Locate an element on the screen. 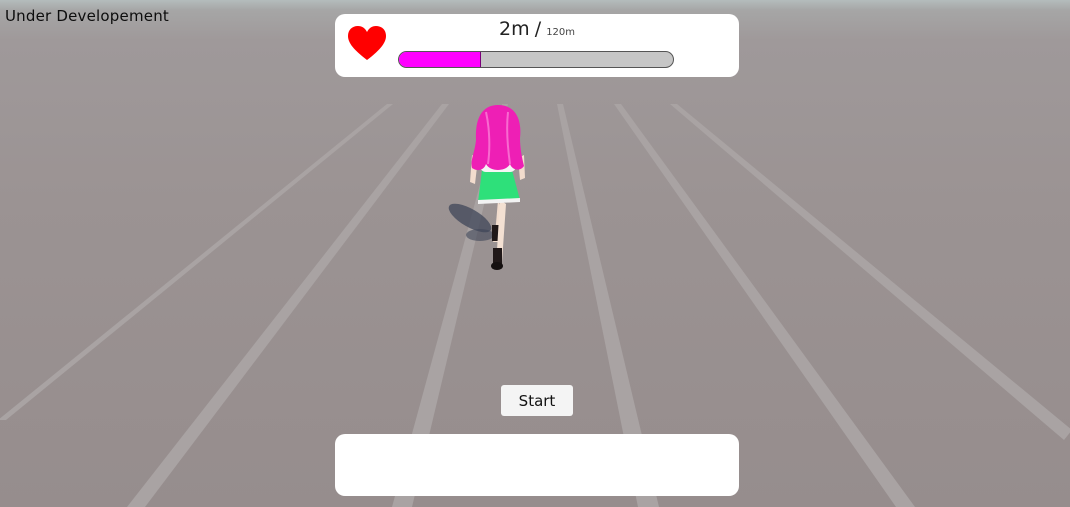  distance-progress-bar is located at coordinates (536, 59).